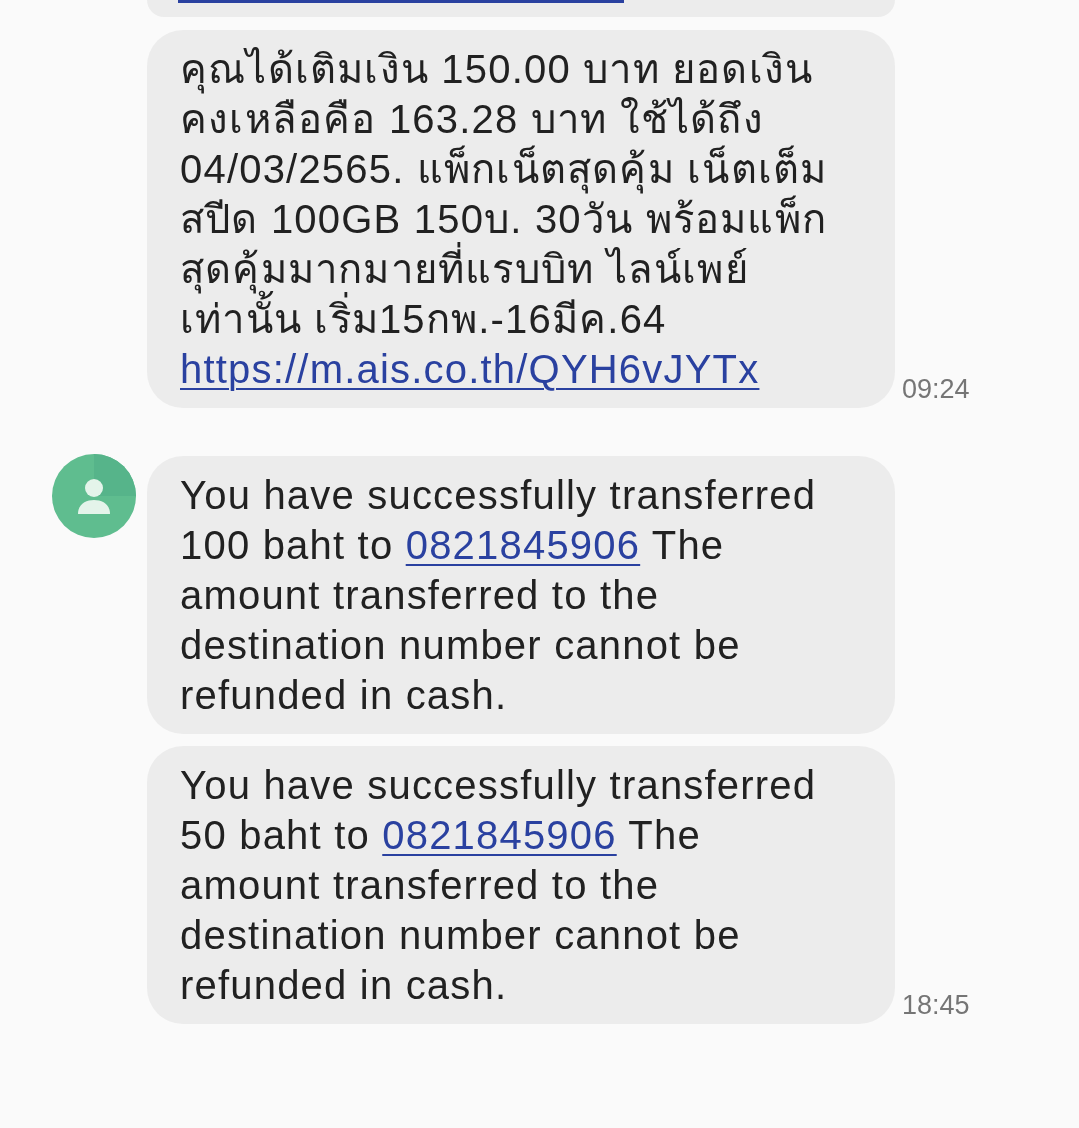 This screenshot has height=1128, width=1079. What do you see at coordinates (470, 369) in the screenshot?
I see `message-link: https://m.ais.co.th/QYH6vJYTx` at bounding box center [470, 369].